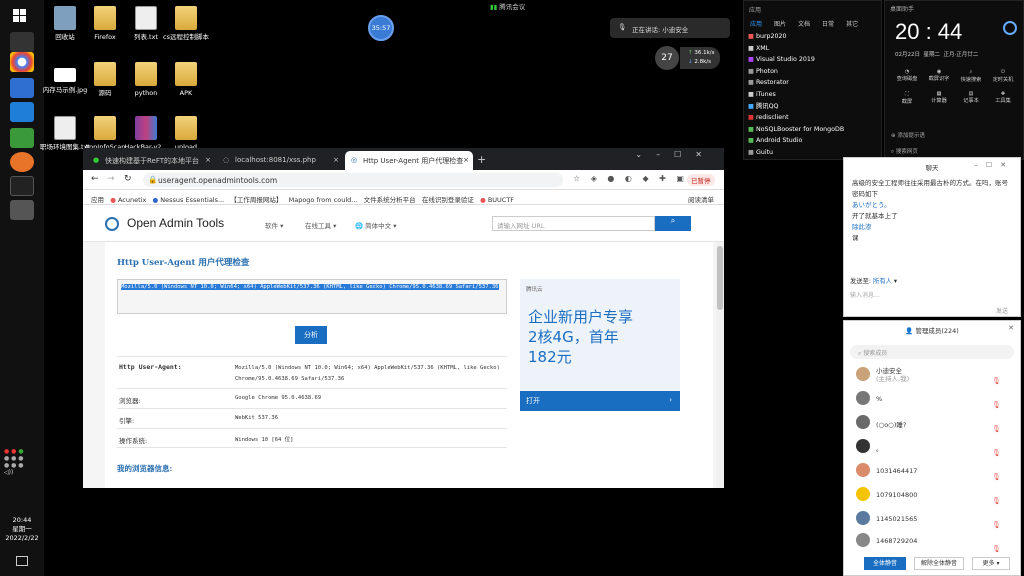 The height and width of the screenshot is (576, 1024). Describe the element at coordinates (814, 72) in the screenshot. I see `apps-list-item: ■ Photon` at that location.